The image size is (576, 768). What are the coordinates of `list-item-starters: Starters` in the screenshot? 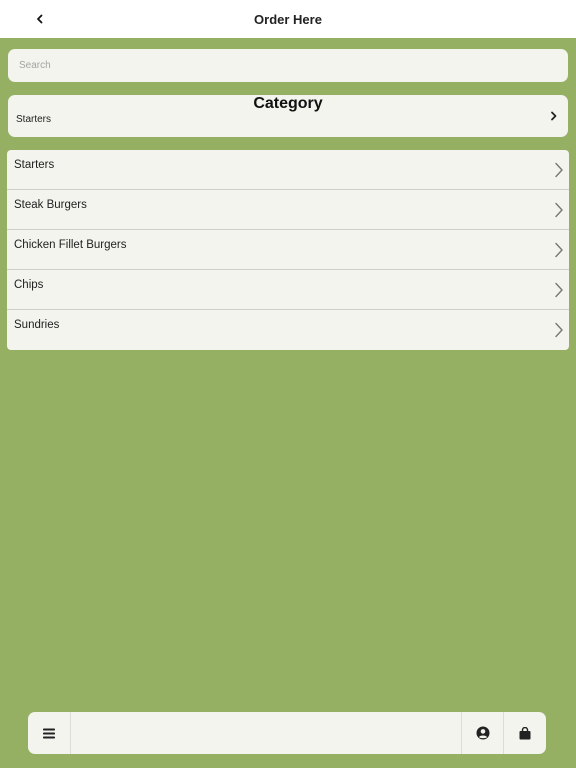 It's located at (288, 170).